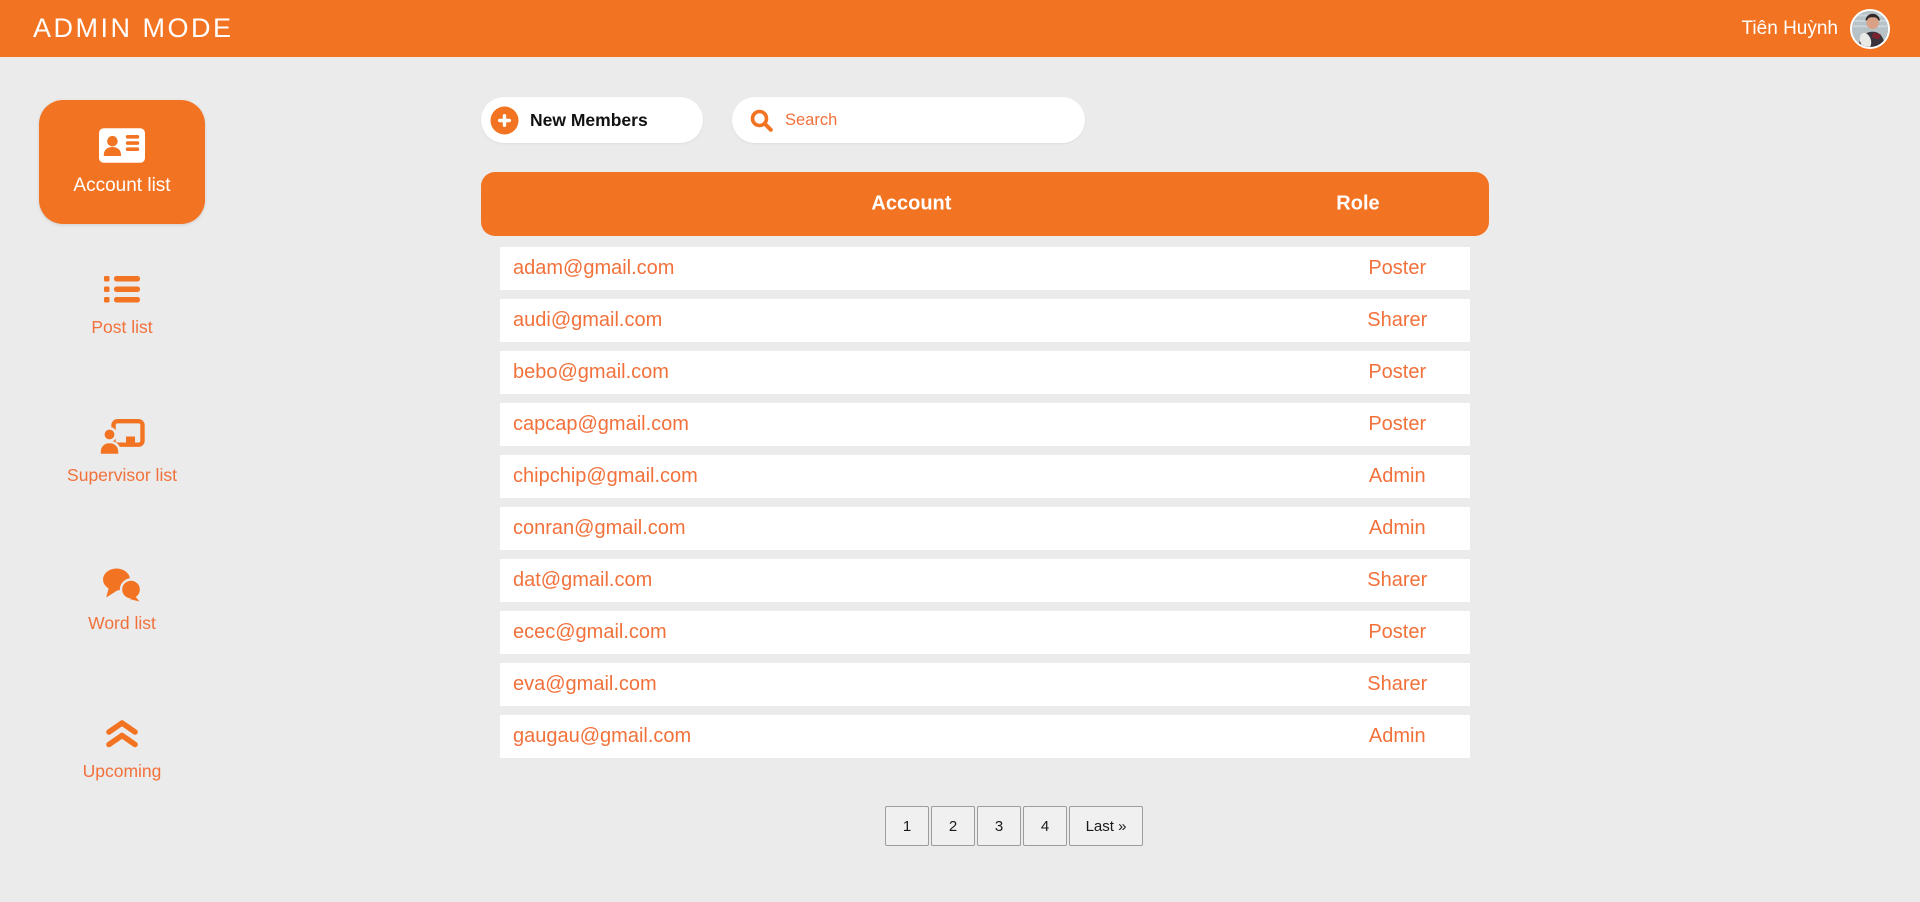  What do you see at coordinates (122, 185) in the screenshot?
I see `sidebar-item-label: Account list` at bounding box center [122, 185].